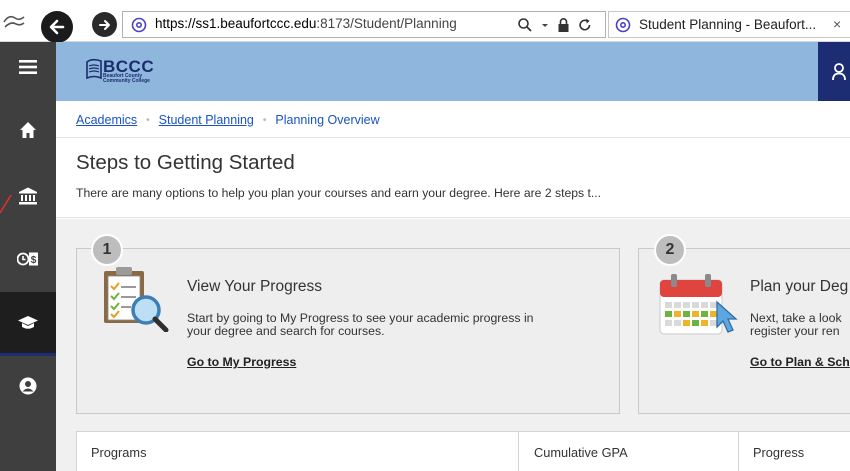 Image resolution: width=850 pixels, height=471 pixels. I want to click on column-header-progress: Progress, so click(794, 451).